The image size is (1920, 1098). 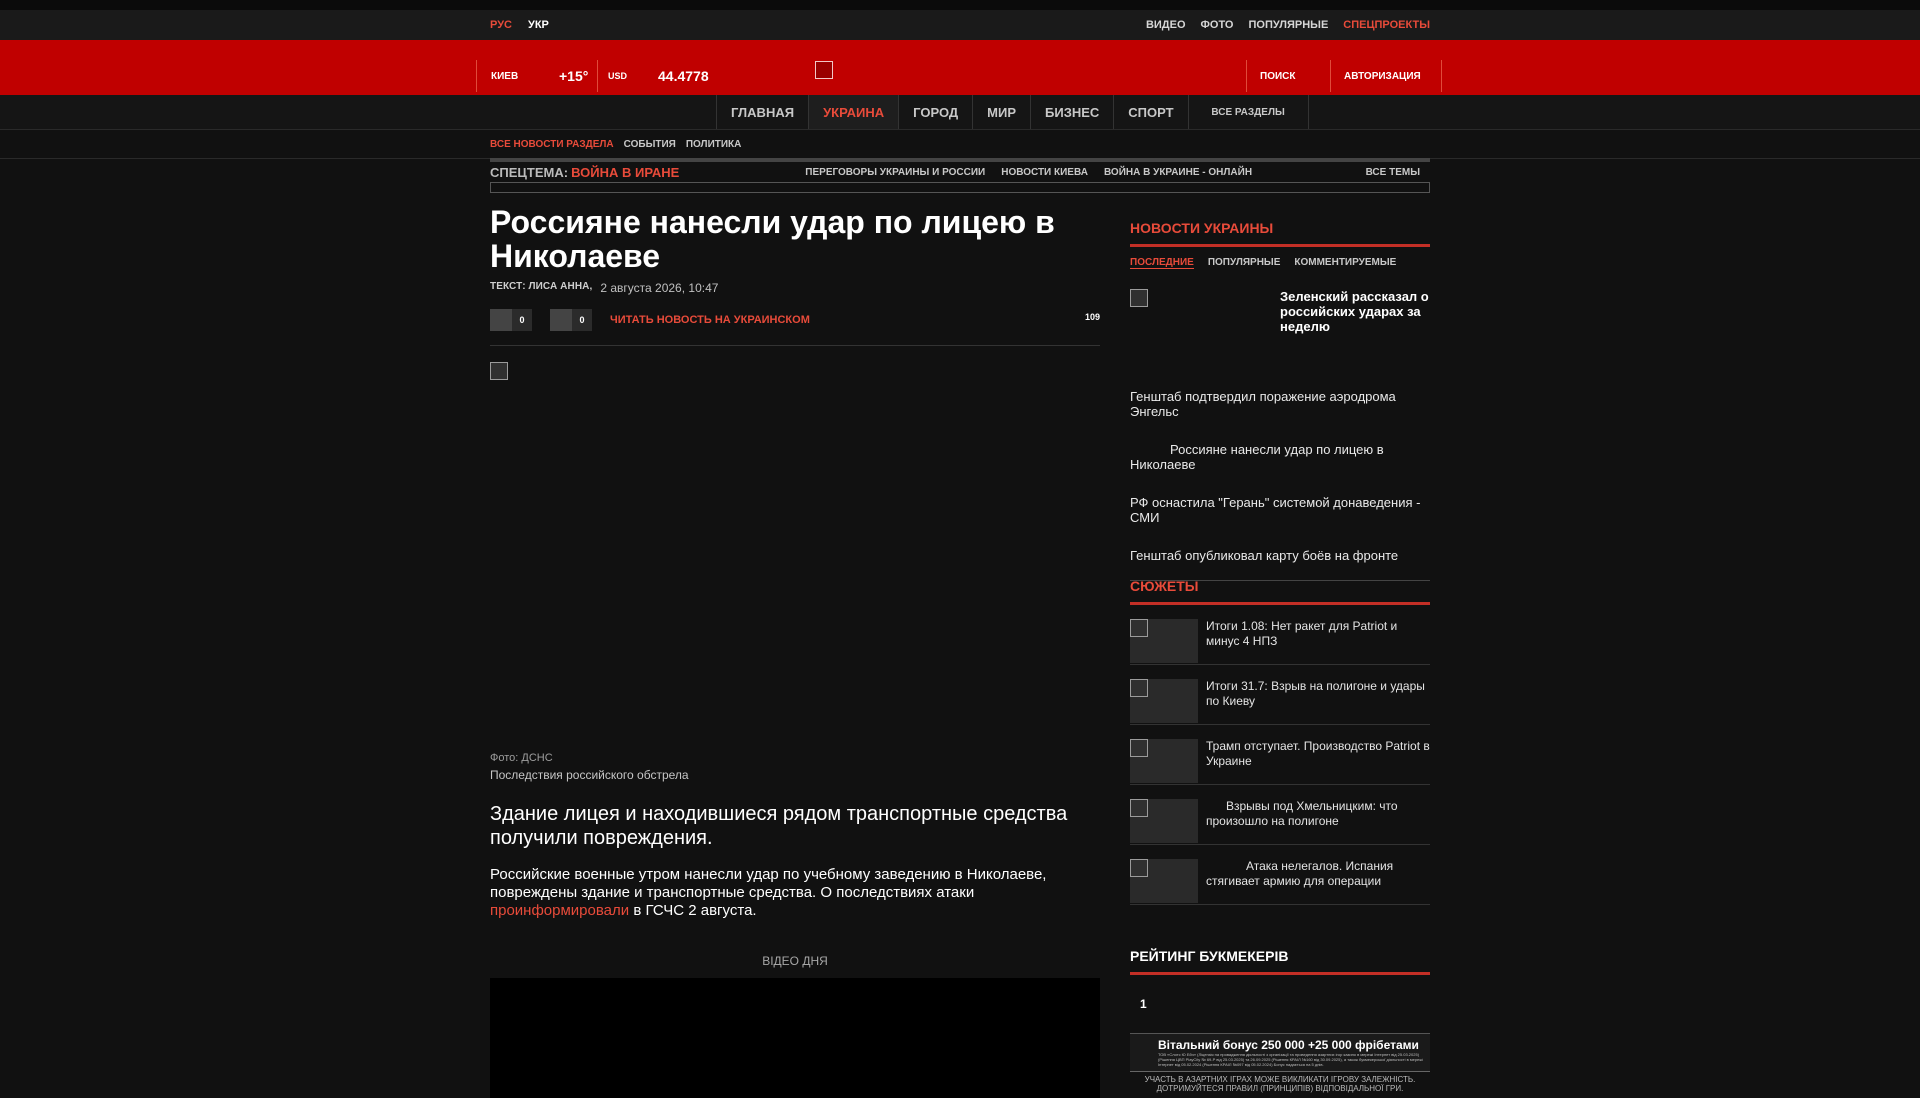 I want to click on top-links: ВИДЕО ФОТО ПОПУЛЯРНЫЕ СПЕЦПРОЕКТЫ, so click(x=1288, y=25).